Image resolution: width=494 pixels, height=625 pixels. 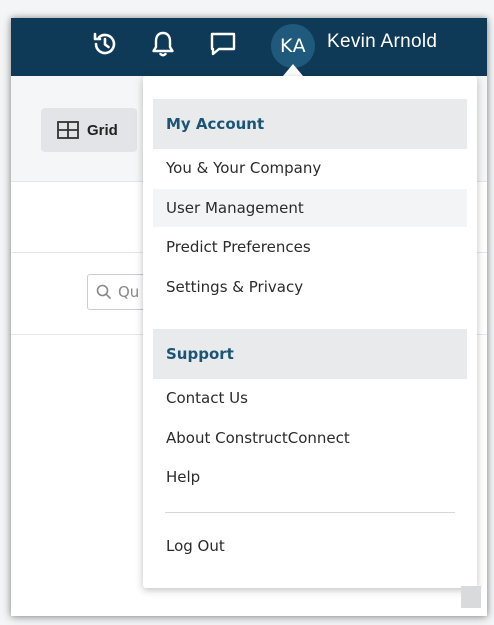 What do you see at coordinates (382, 42) in the screenshot?
I see `user-name: Kevin Arnold` at bounding box center [382, 42].